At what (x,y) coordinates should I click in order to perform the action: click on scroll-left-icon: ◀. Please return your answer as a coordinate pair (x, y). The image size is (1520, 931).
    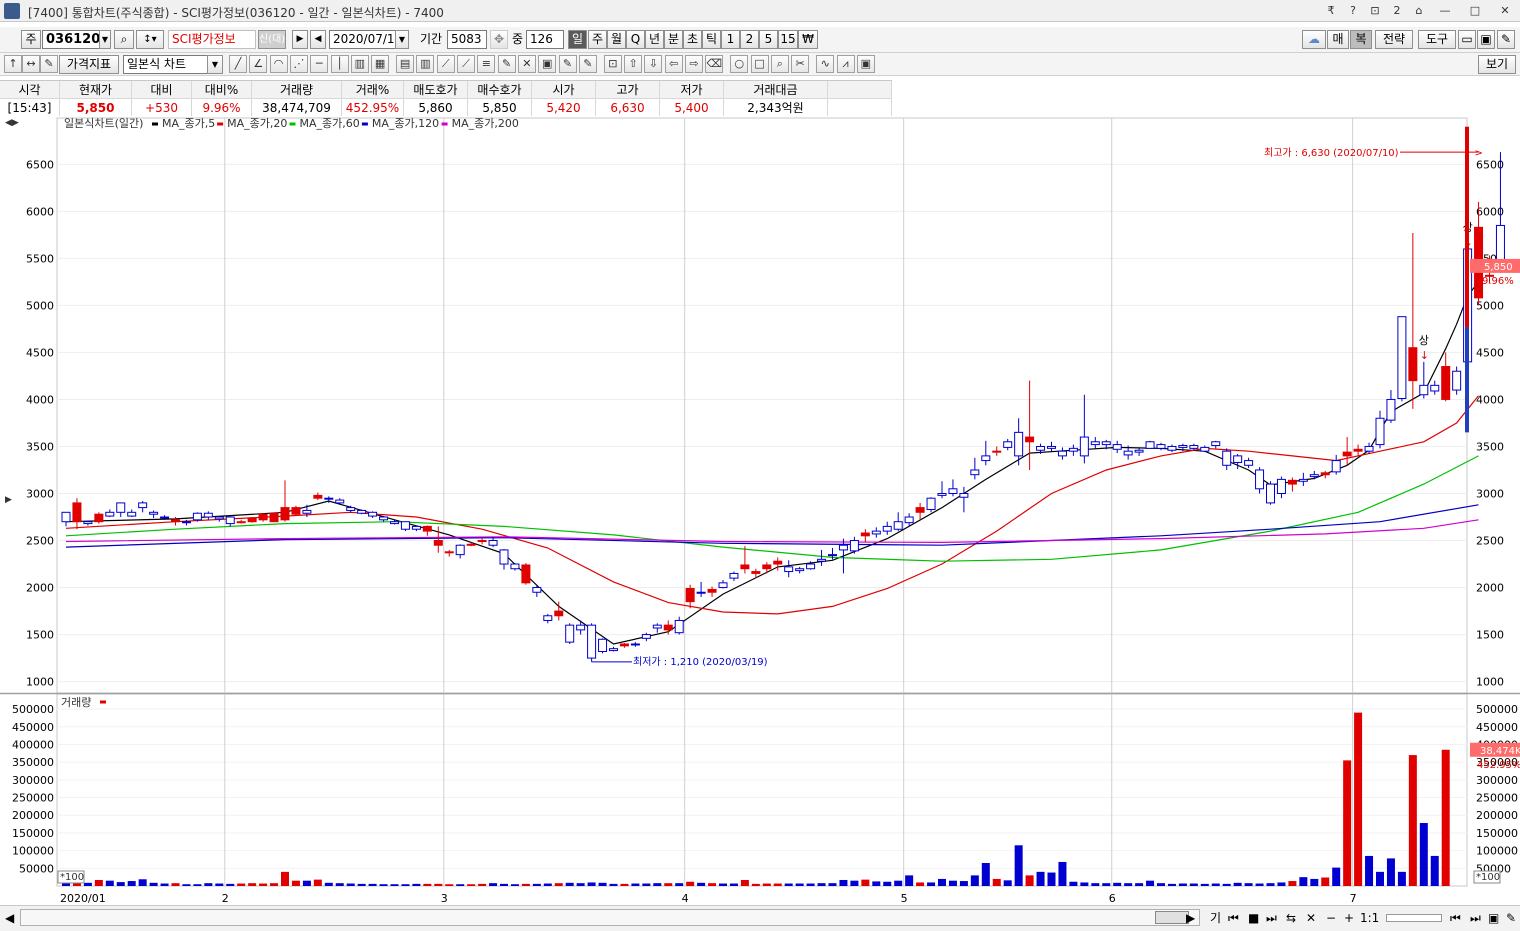
    Looking at the image, I should click on (9, 918).